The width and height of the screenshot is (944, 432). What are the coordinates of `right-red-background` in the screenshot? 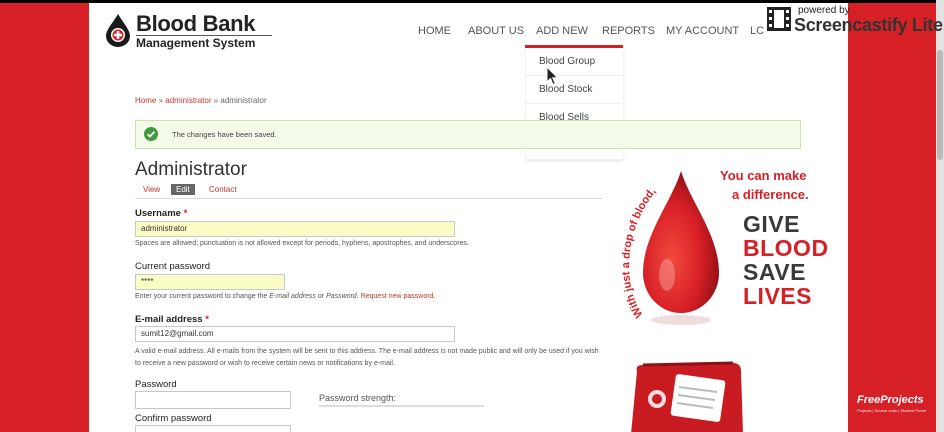 It's located at (892, 217).